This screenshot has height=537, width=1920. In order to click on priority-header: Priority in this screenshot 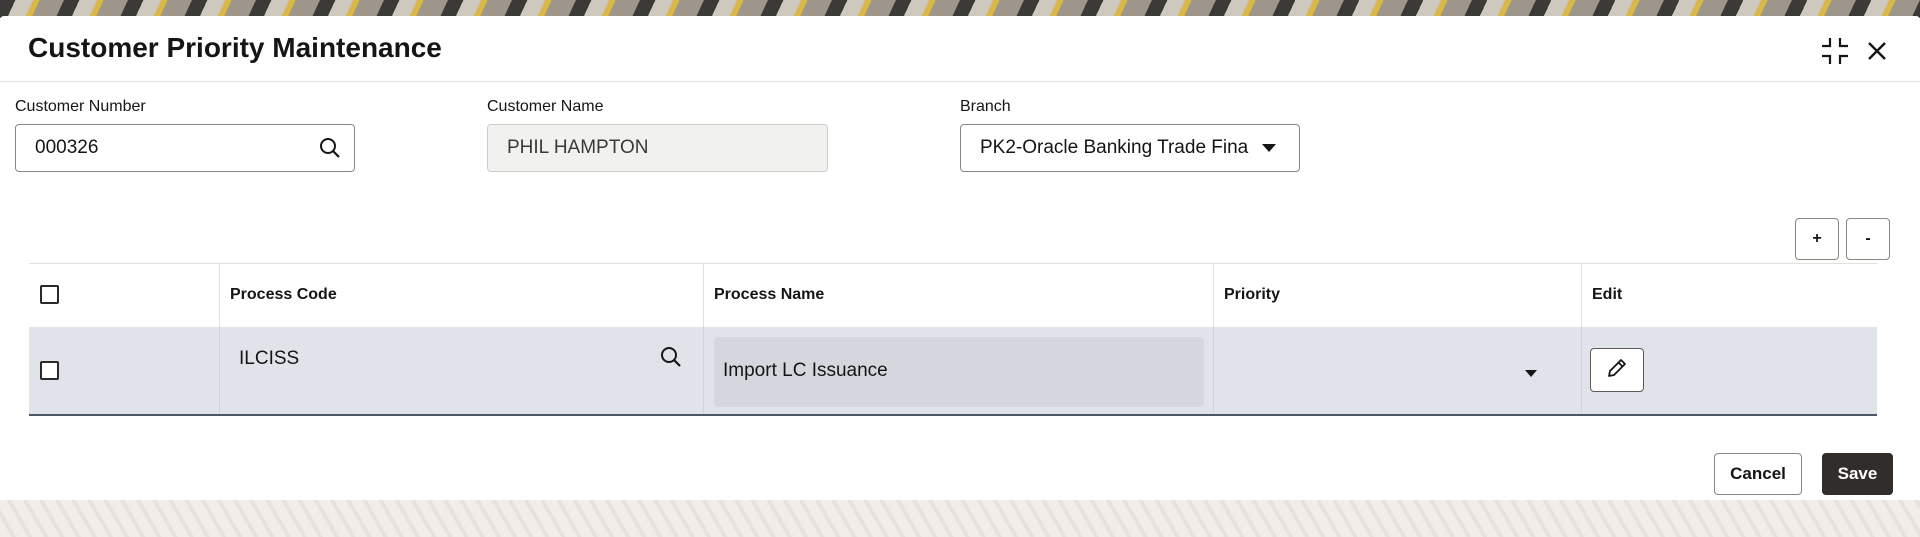, I will do `click(1252, 294)`.